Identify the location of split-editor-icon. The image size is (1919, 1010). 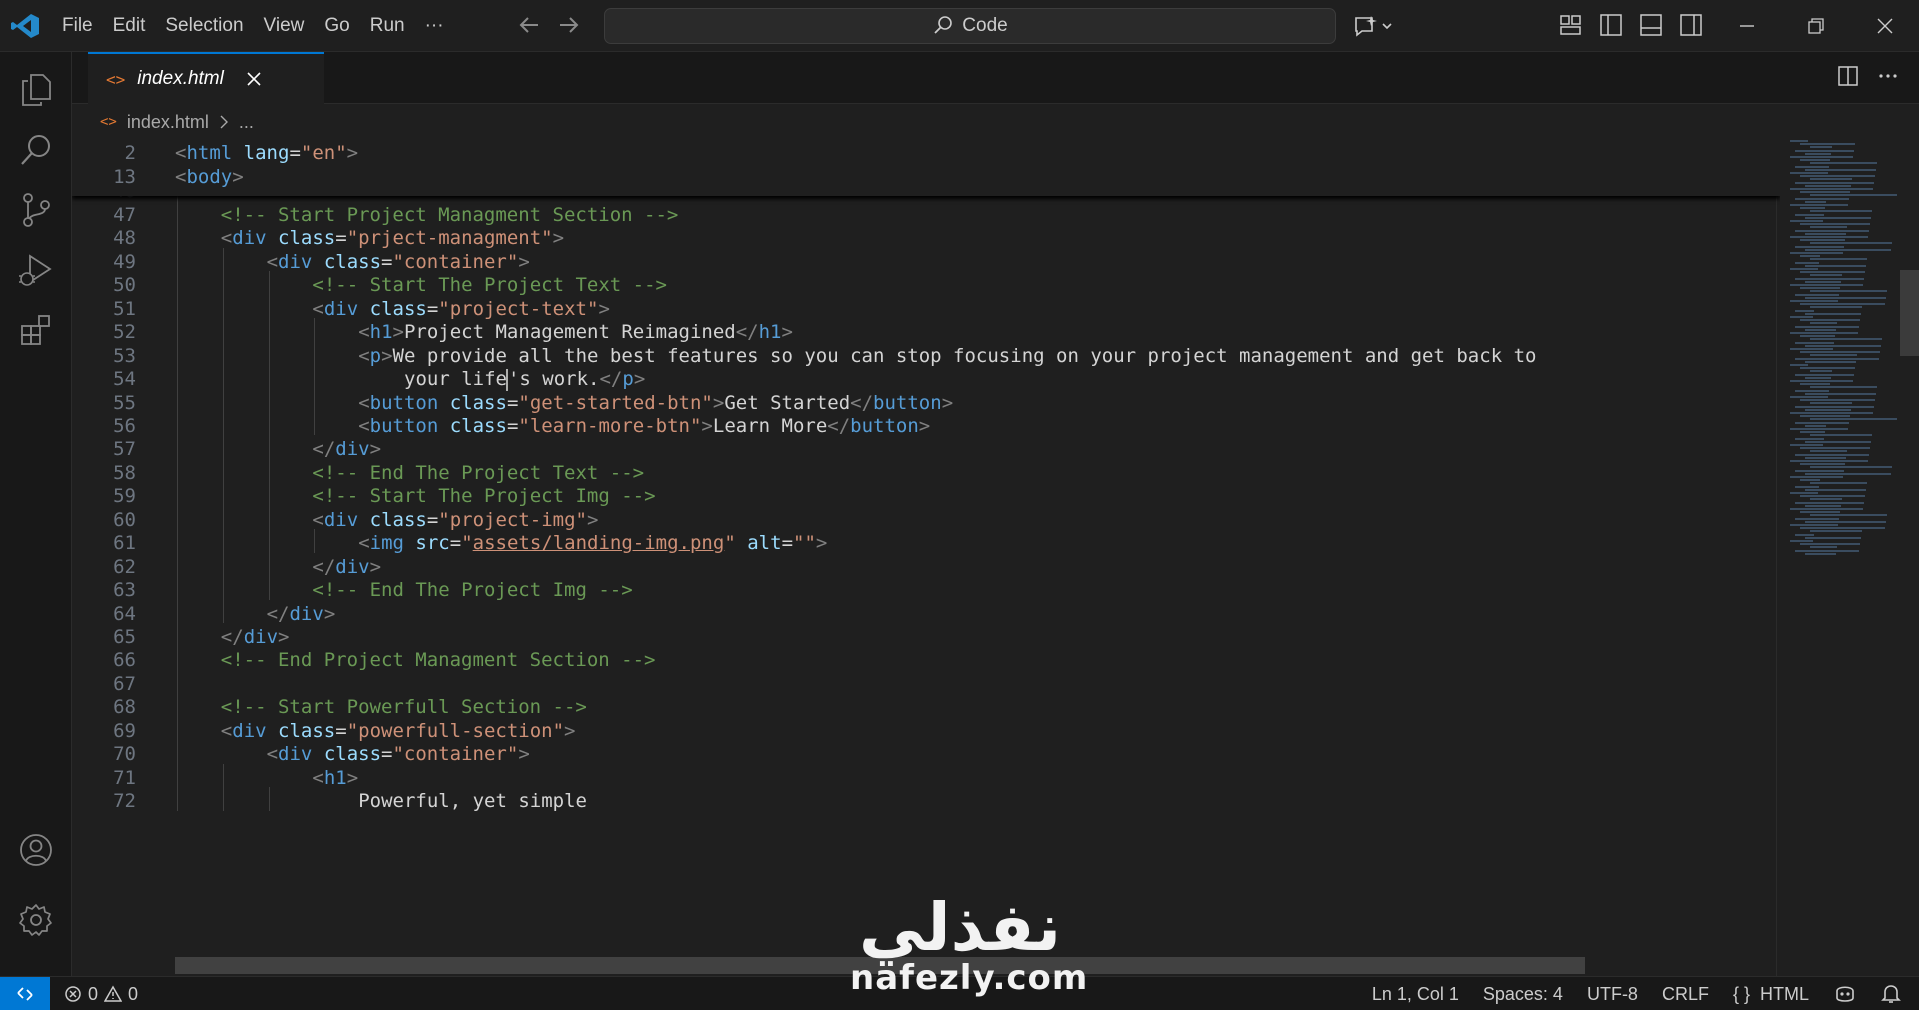
(1848, 76).